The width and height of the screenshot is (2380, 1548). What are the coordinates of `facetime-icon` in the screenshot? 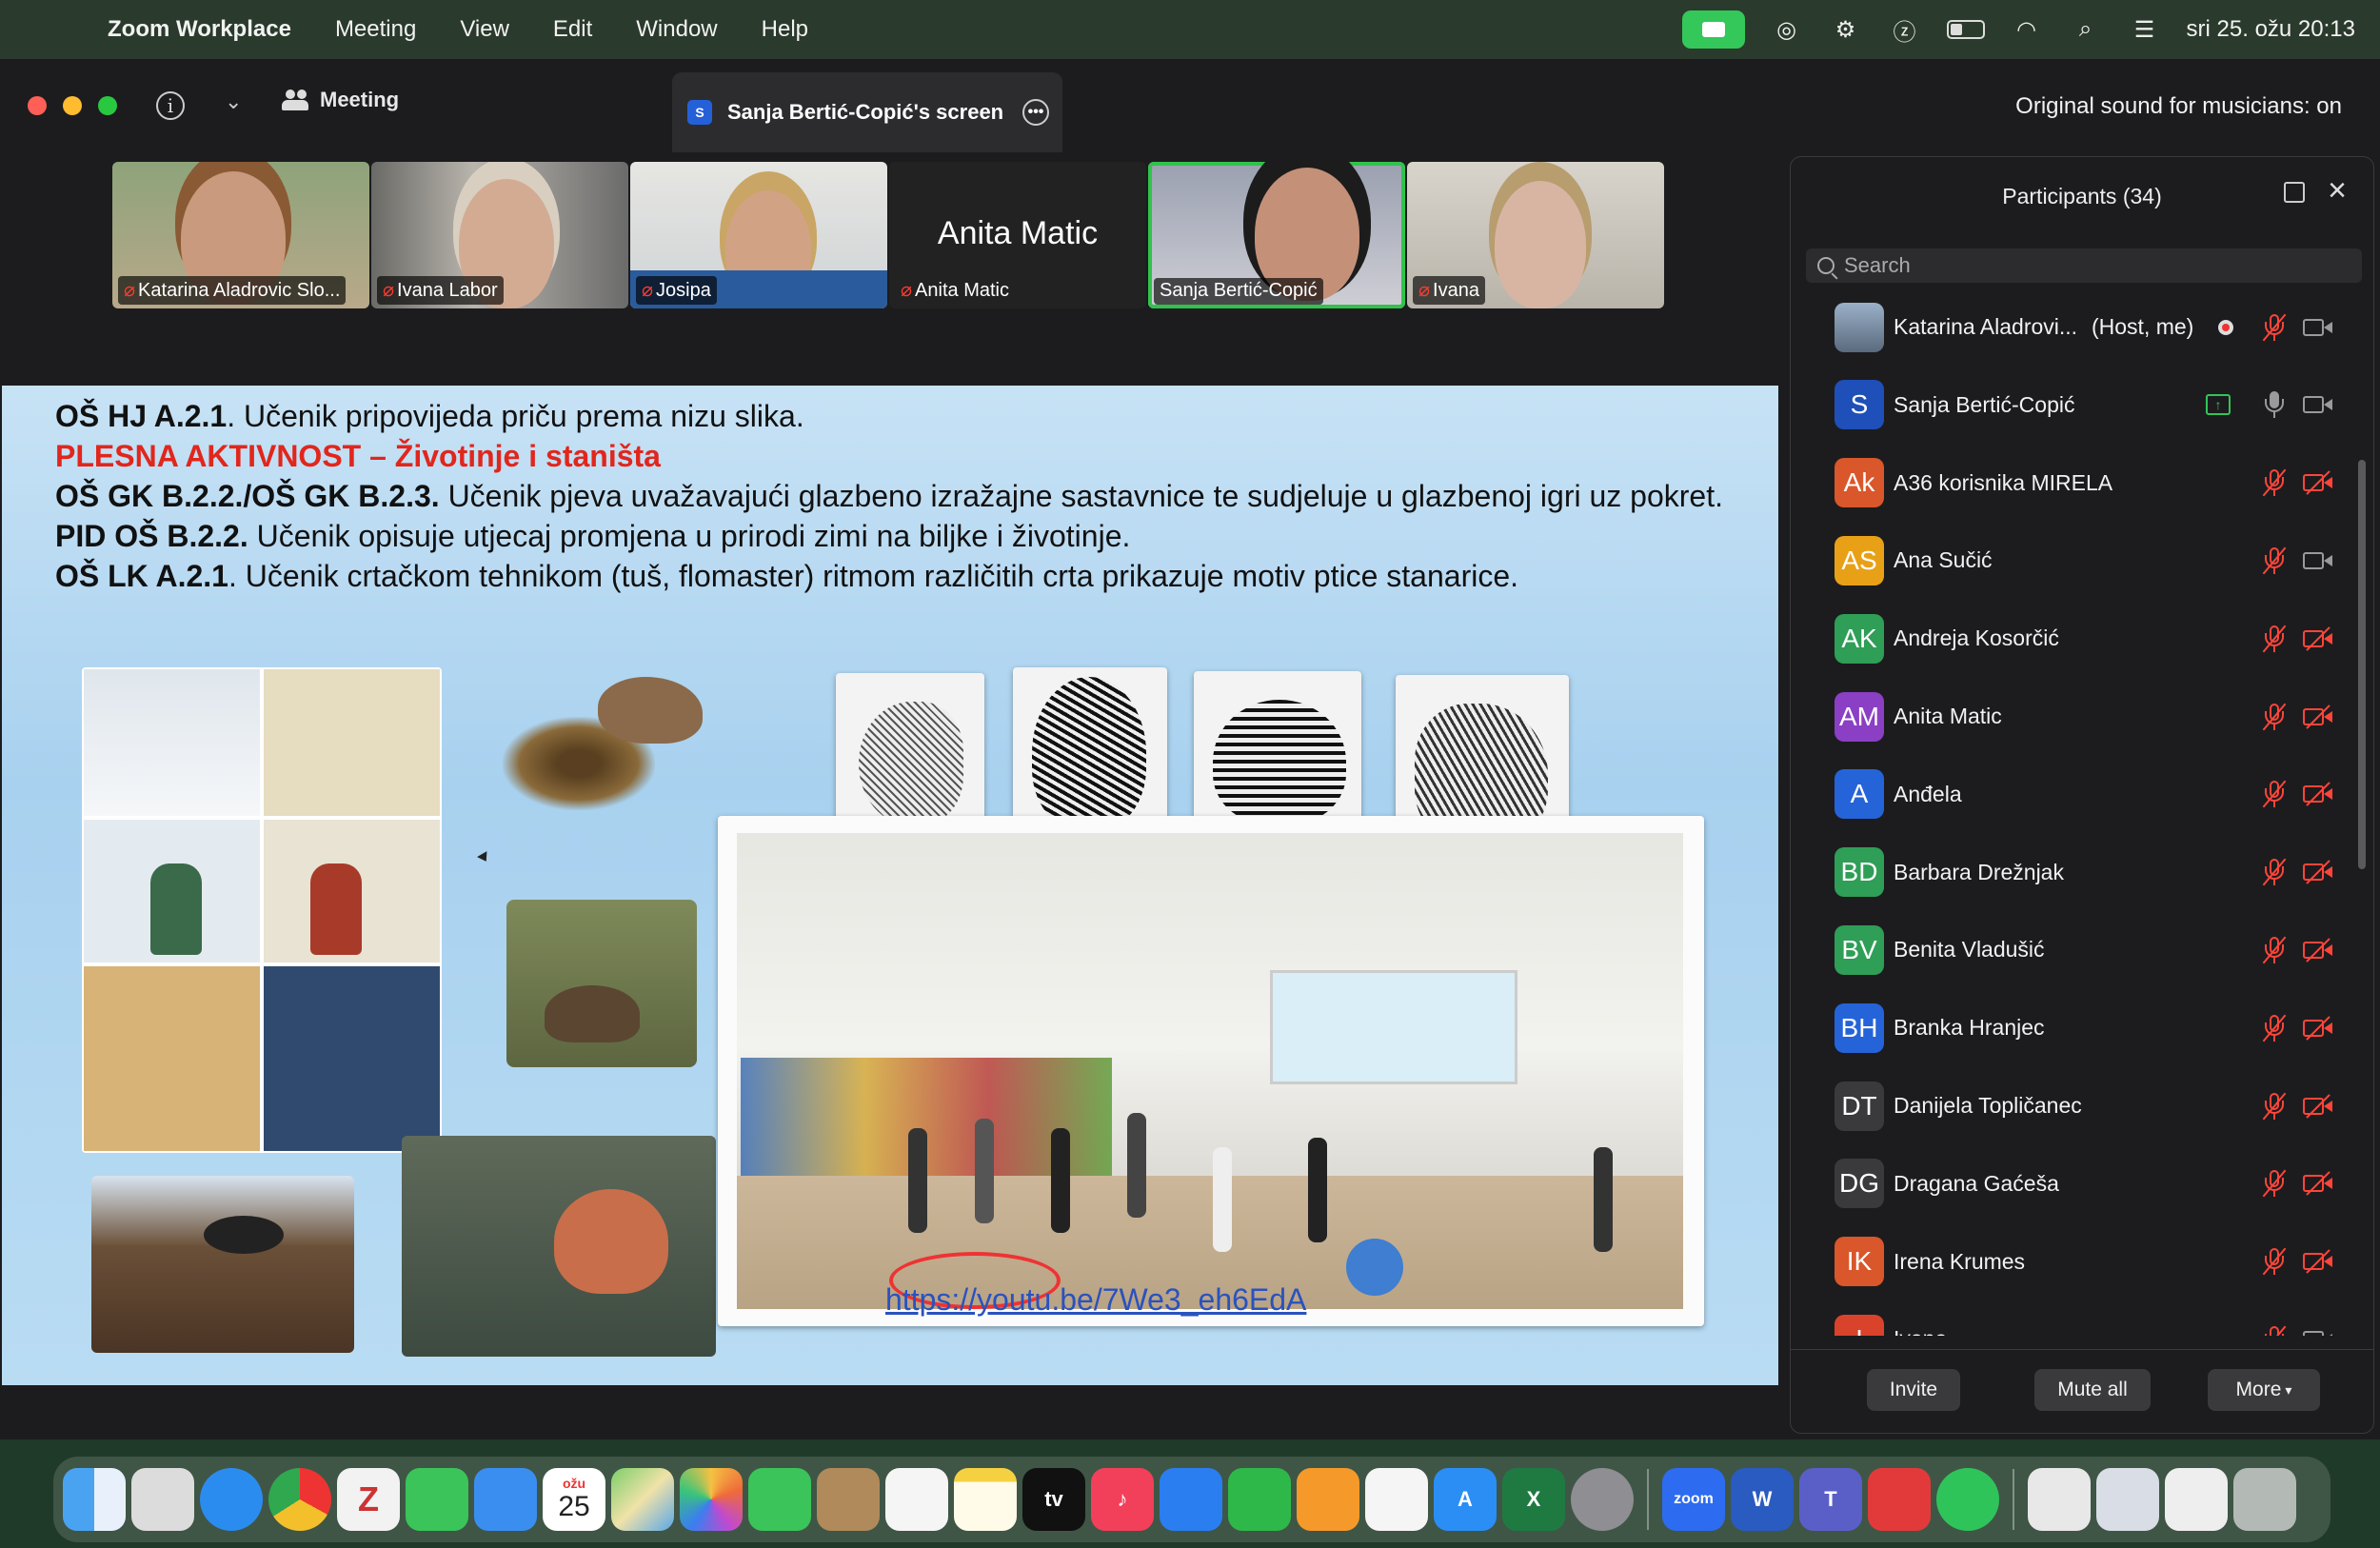 It's located at (779, 1499).